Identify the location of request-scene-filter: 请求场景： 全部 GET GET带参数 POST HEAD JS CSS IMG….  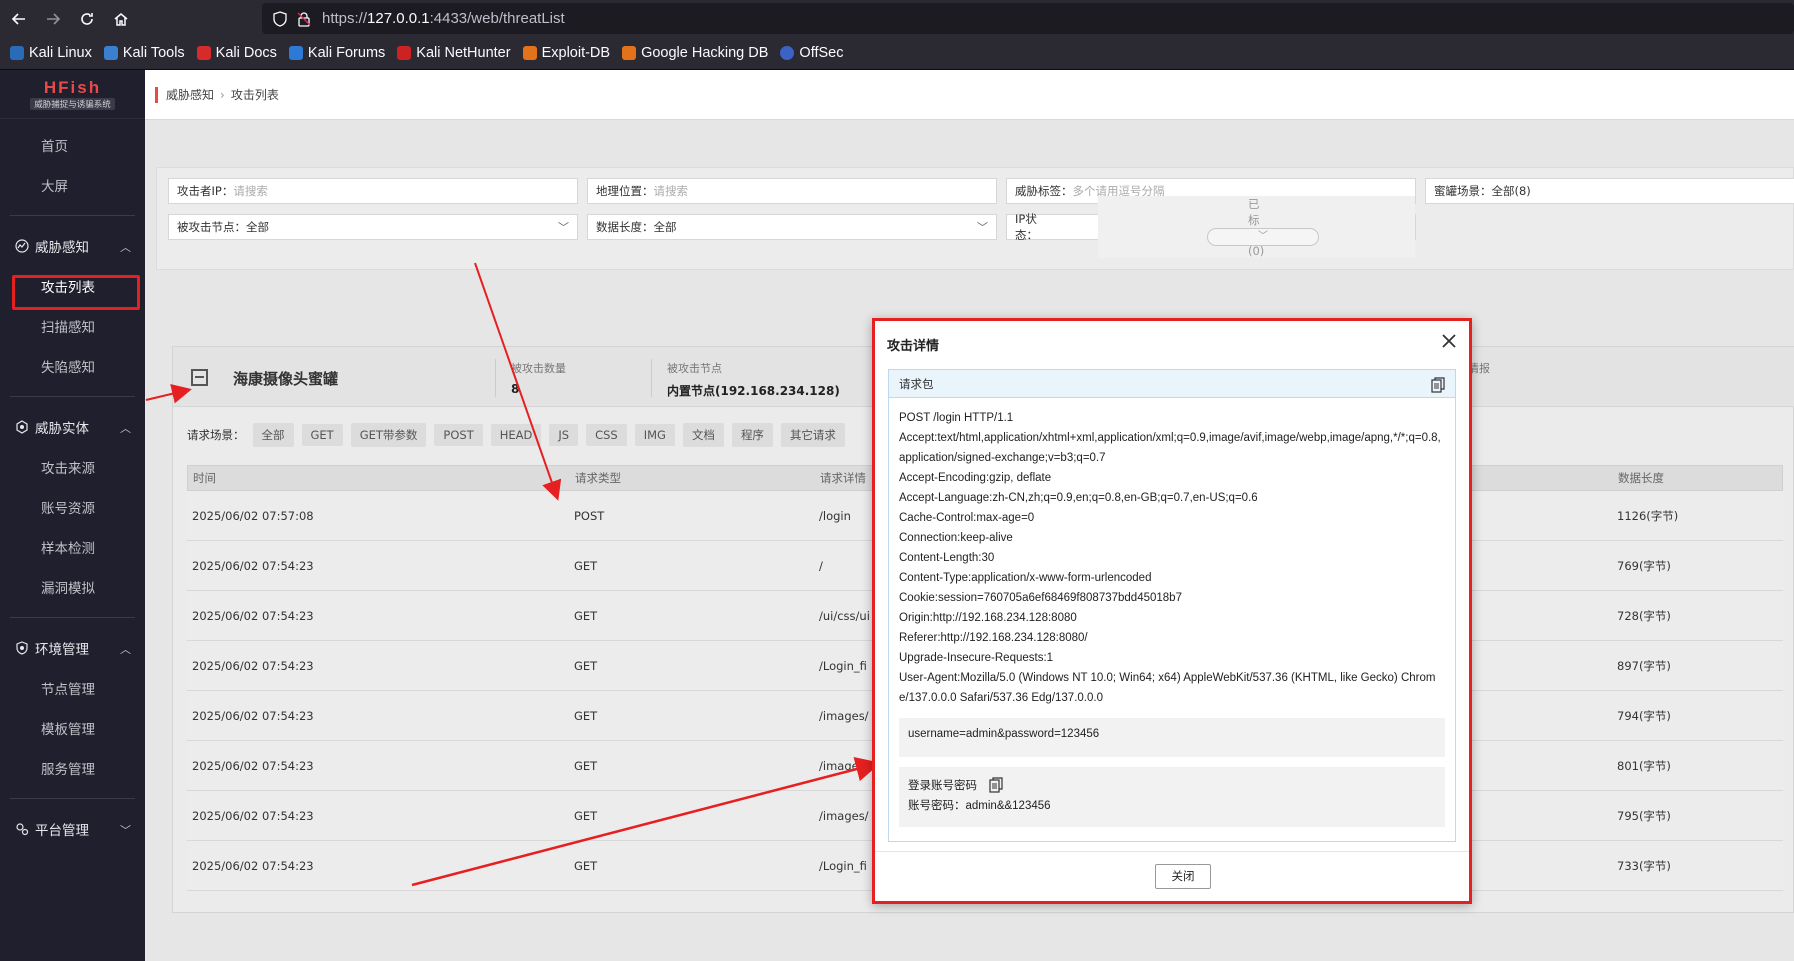
(520, 435).